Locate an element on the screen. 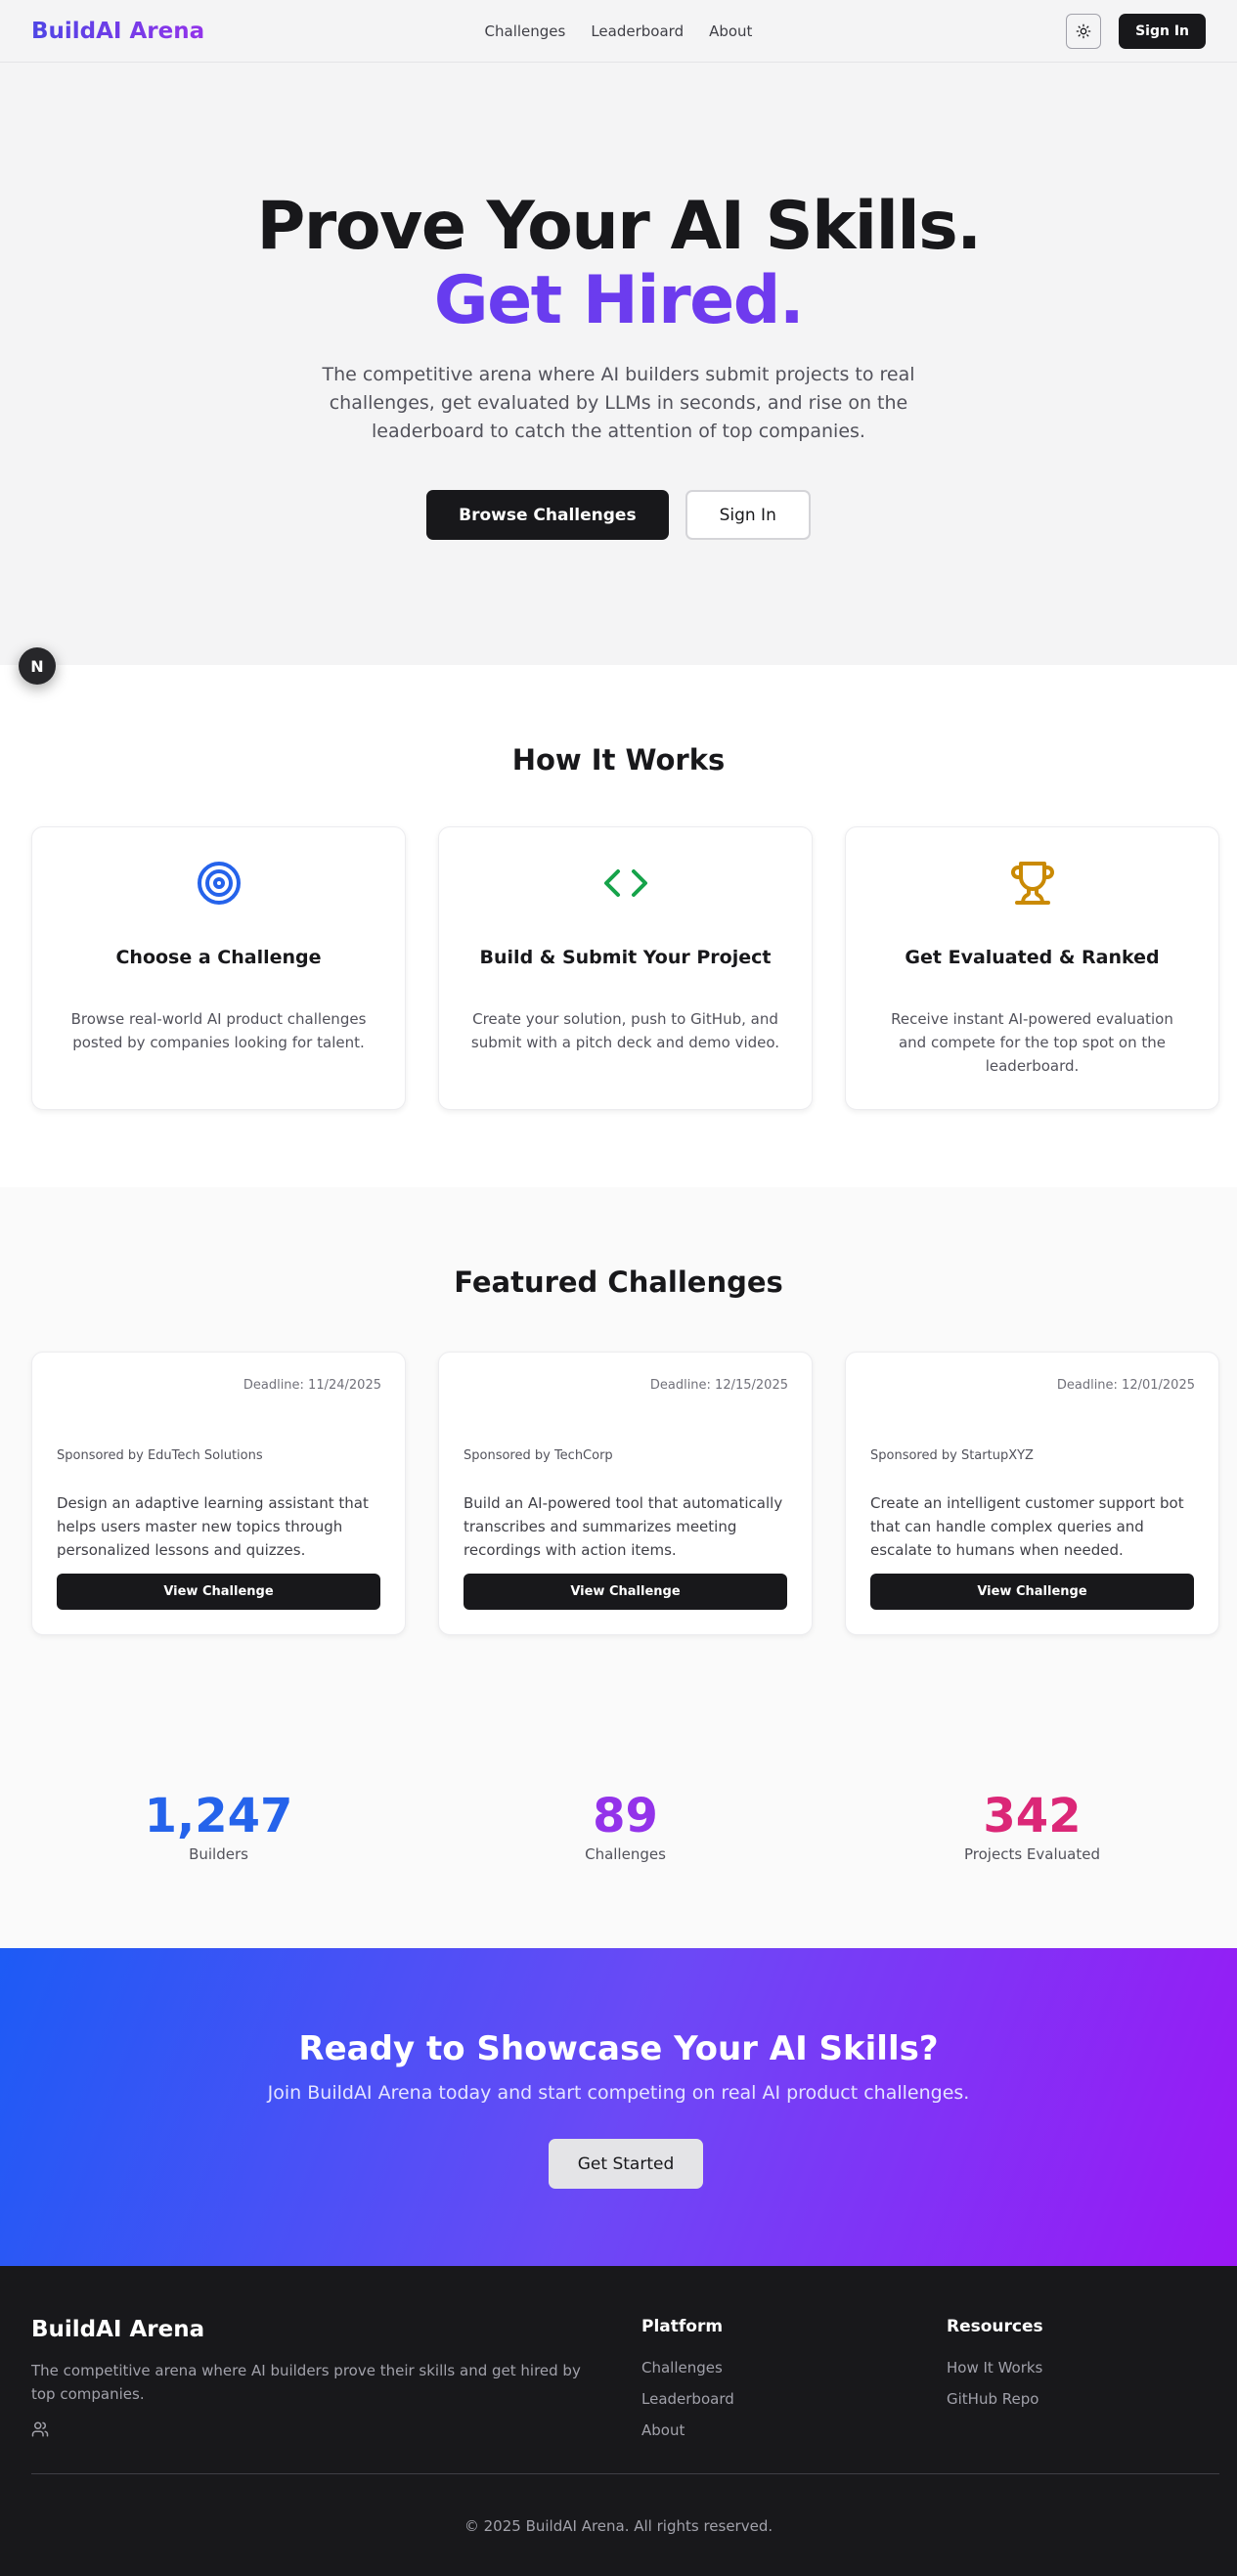  stat-builders: 1,247 Builders is located at coordinates (218, 1826).